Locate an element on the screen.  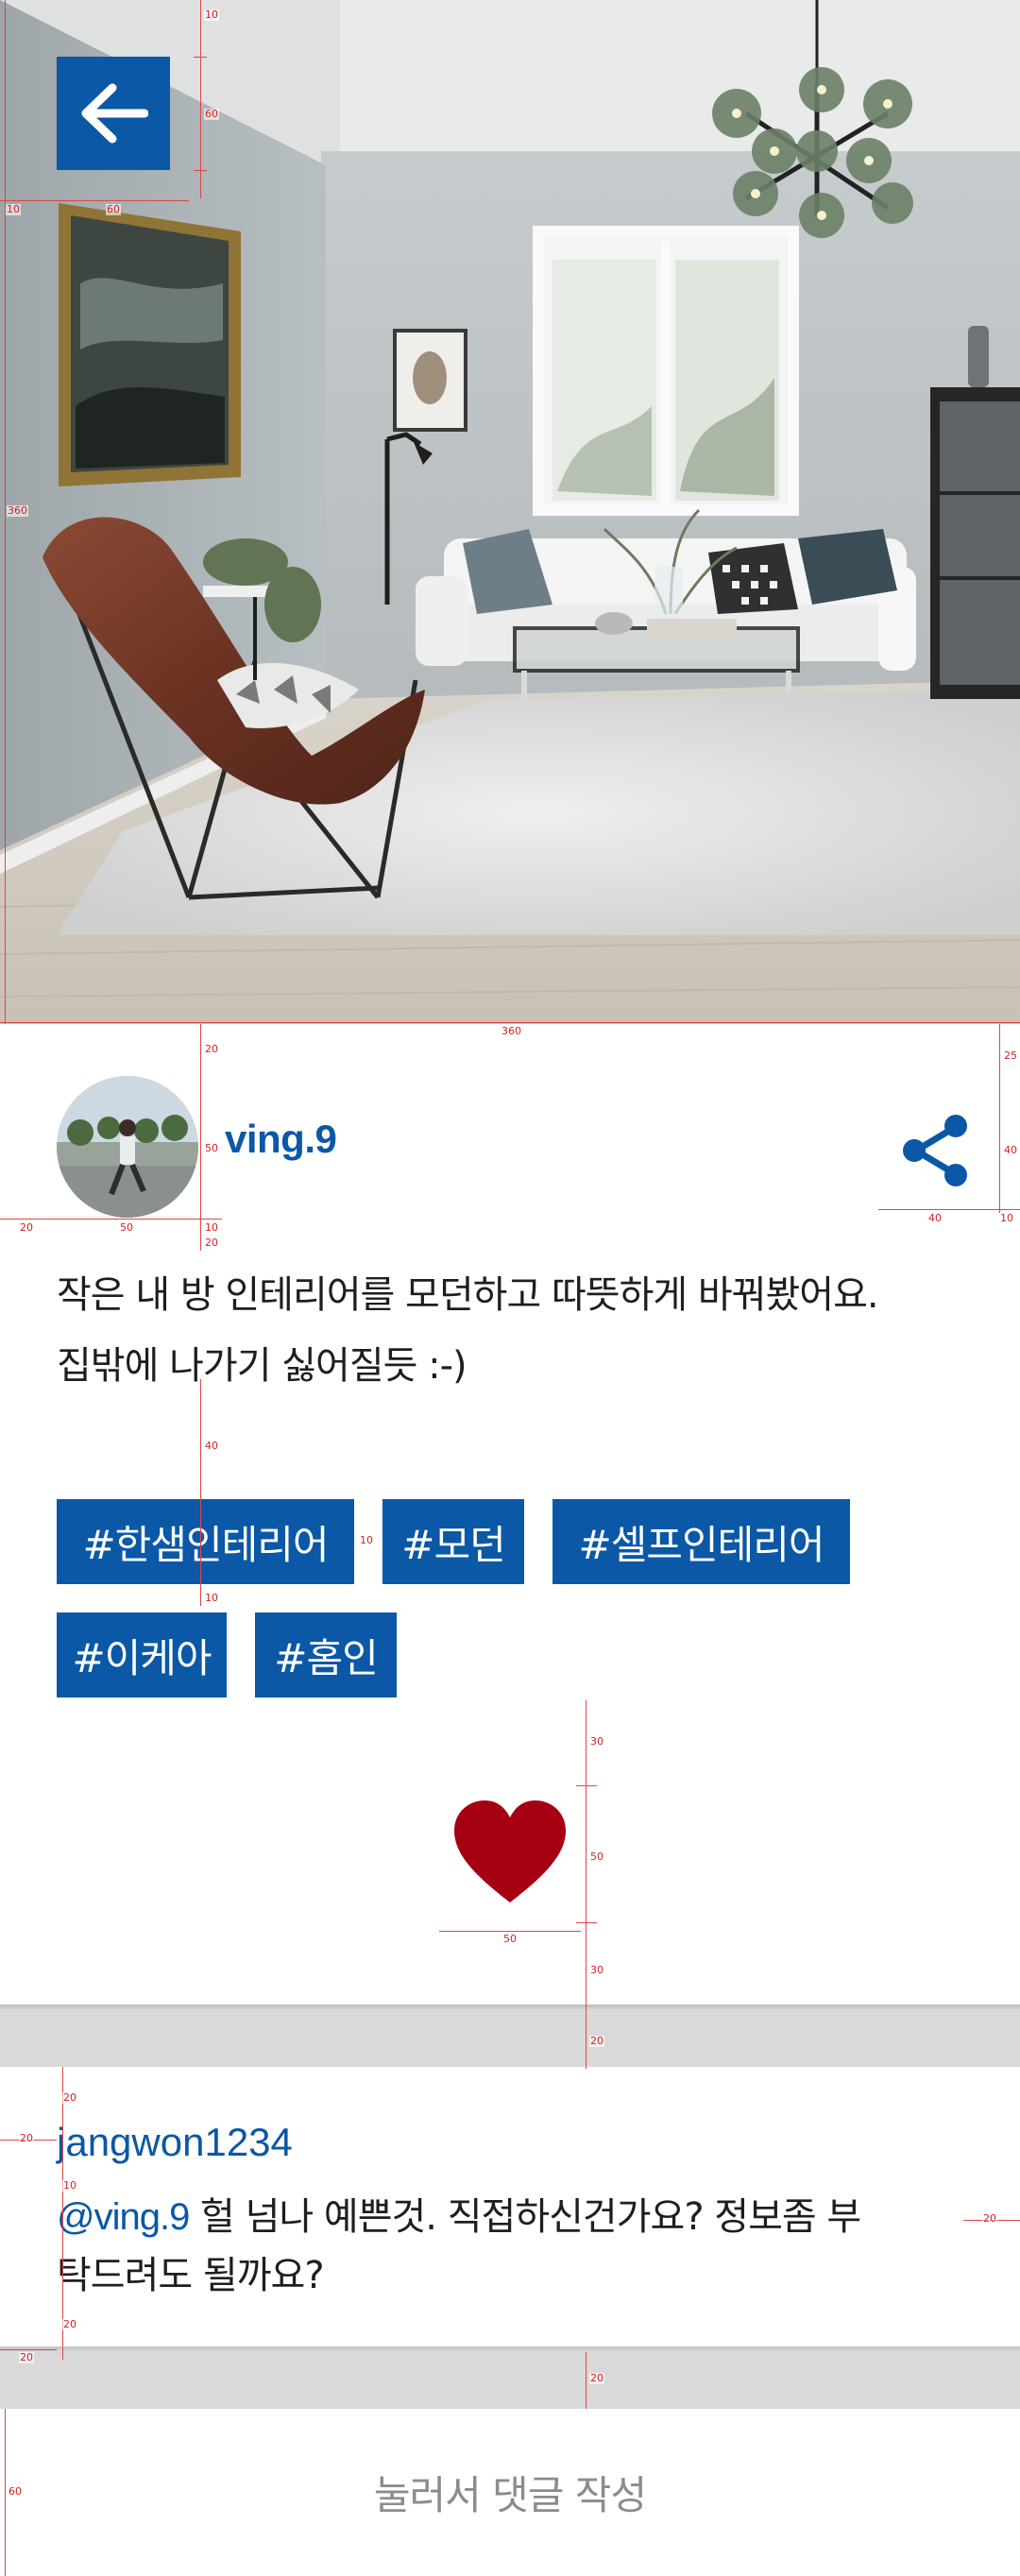
like-button is located at coordinates (510, 1854).